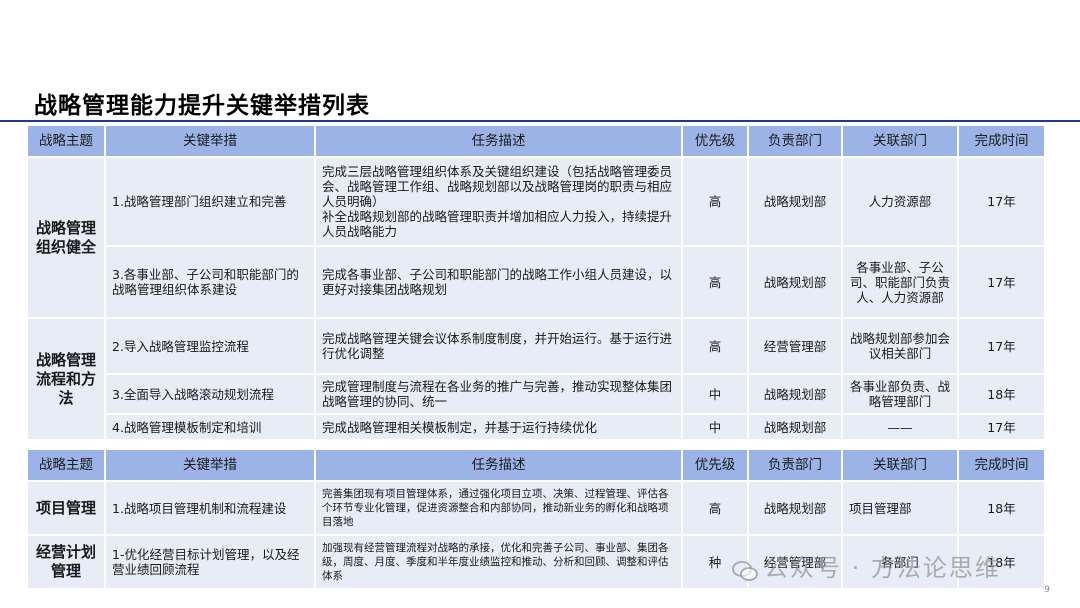 Image resolution: width=1080 pixels, height=608 pixels. What do you see at coordinates (900, 282) in the screenshot?
I see `related-cell: 各事业部、子公司、职能部门负责人、人力资源部` at bounding box center [900, 282].